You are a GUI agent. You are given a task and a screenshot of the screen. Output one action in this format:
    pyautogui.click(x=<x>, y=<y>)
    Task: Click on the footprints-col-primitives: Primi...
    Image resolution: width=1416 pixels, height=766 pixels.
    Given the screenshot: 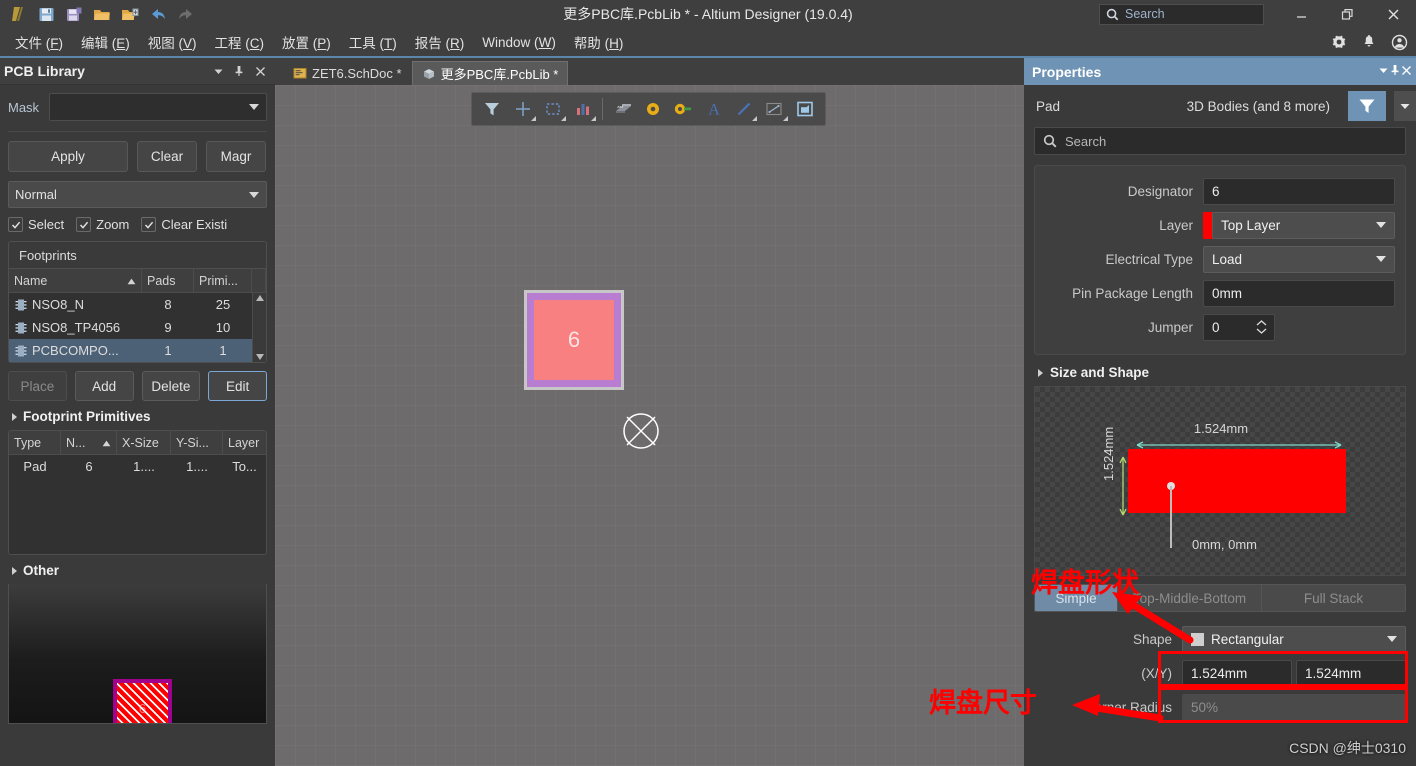 What is the action you would take?
    pyautogui.click(x=223, y=280)
    